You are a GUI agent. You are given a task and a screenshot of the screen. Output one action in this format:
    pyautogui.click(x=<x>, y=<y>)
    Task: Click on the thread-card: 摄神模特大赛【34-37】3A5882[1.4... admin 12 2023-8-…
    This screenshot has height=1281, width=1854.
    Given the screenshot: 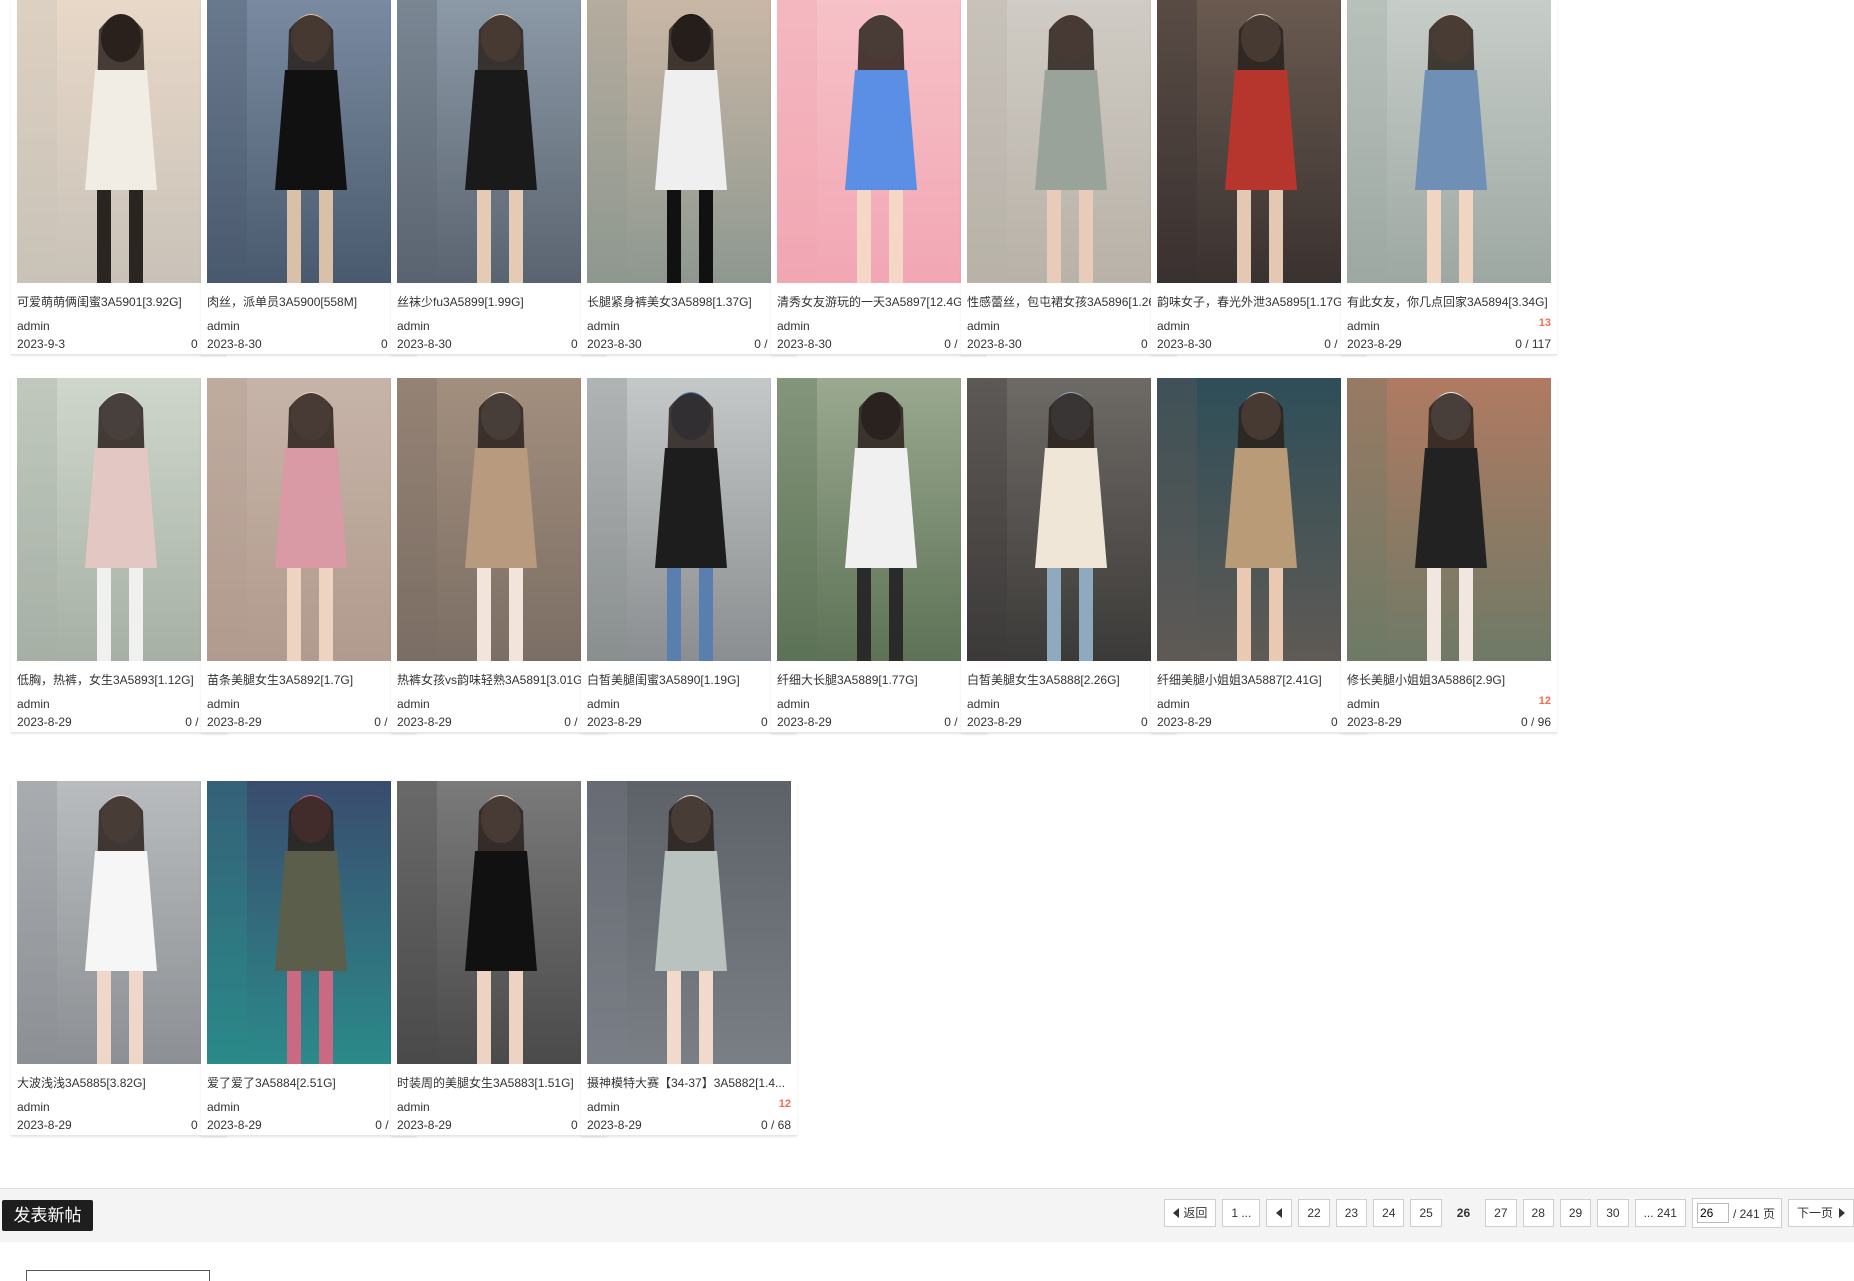 What is the action you would take?
    pyautogui.click(x=689, y=958)
    